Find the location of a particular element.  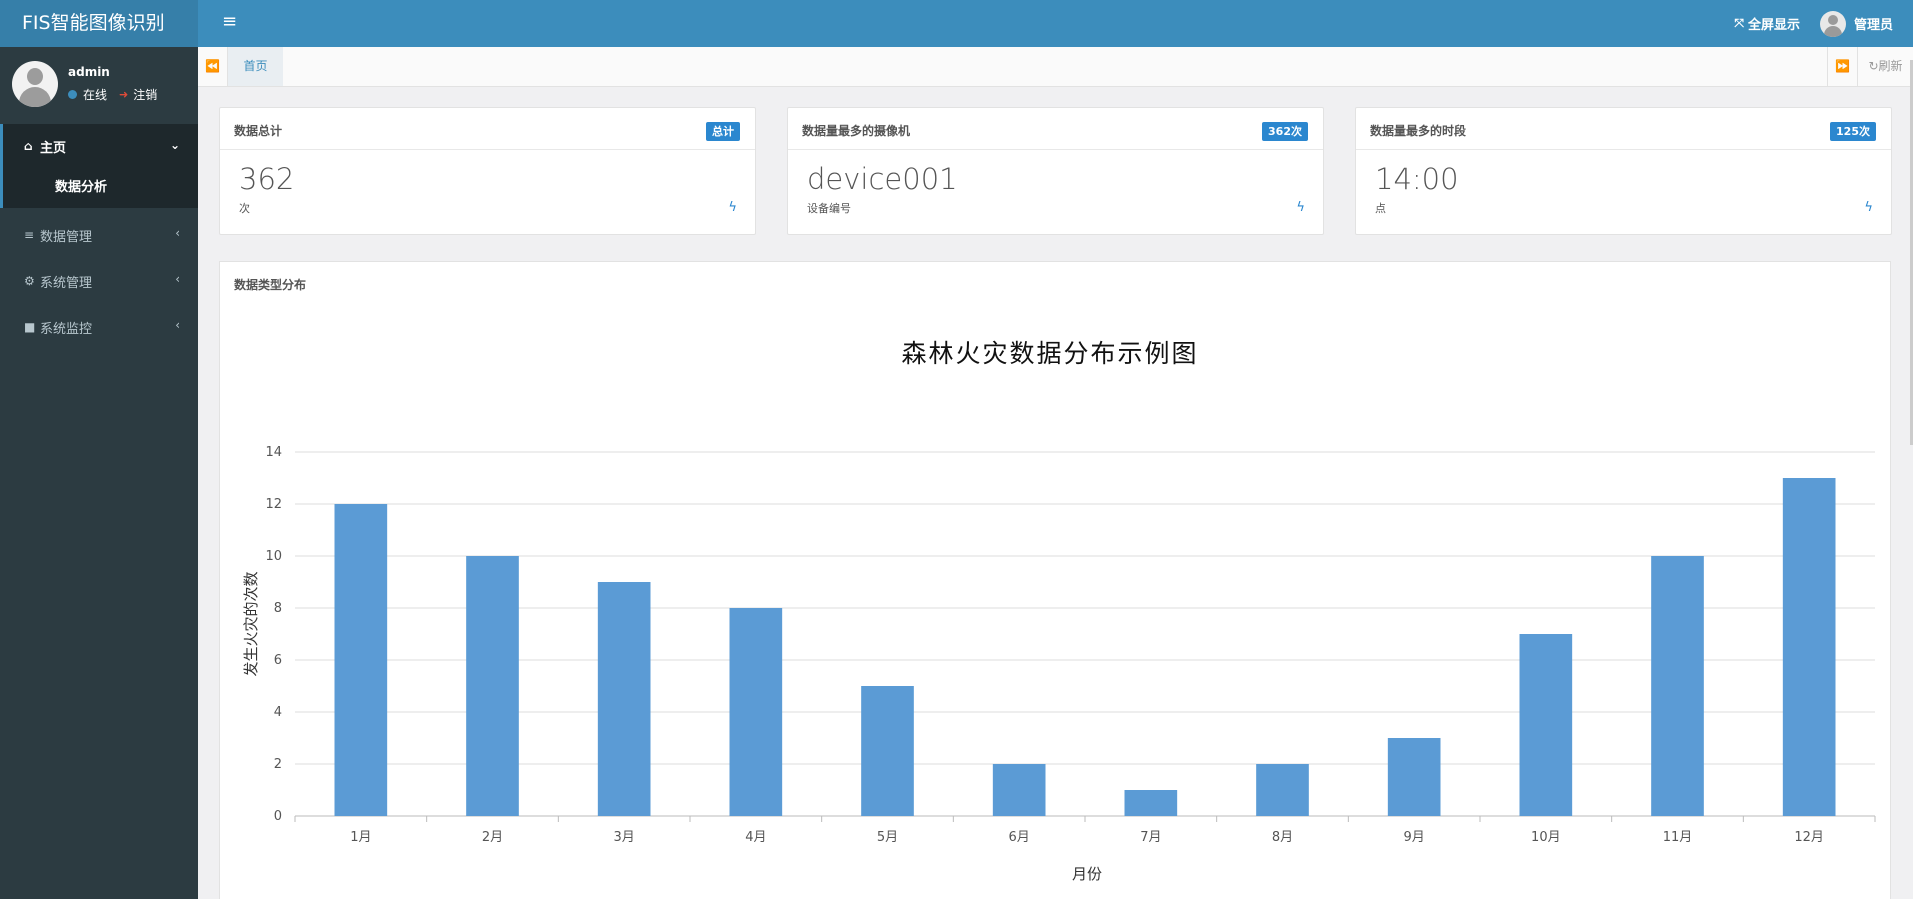

avatar-icon is located at coordinates (1832, 23).